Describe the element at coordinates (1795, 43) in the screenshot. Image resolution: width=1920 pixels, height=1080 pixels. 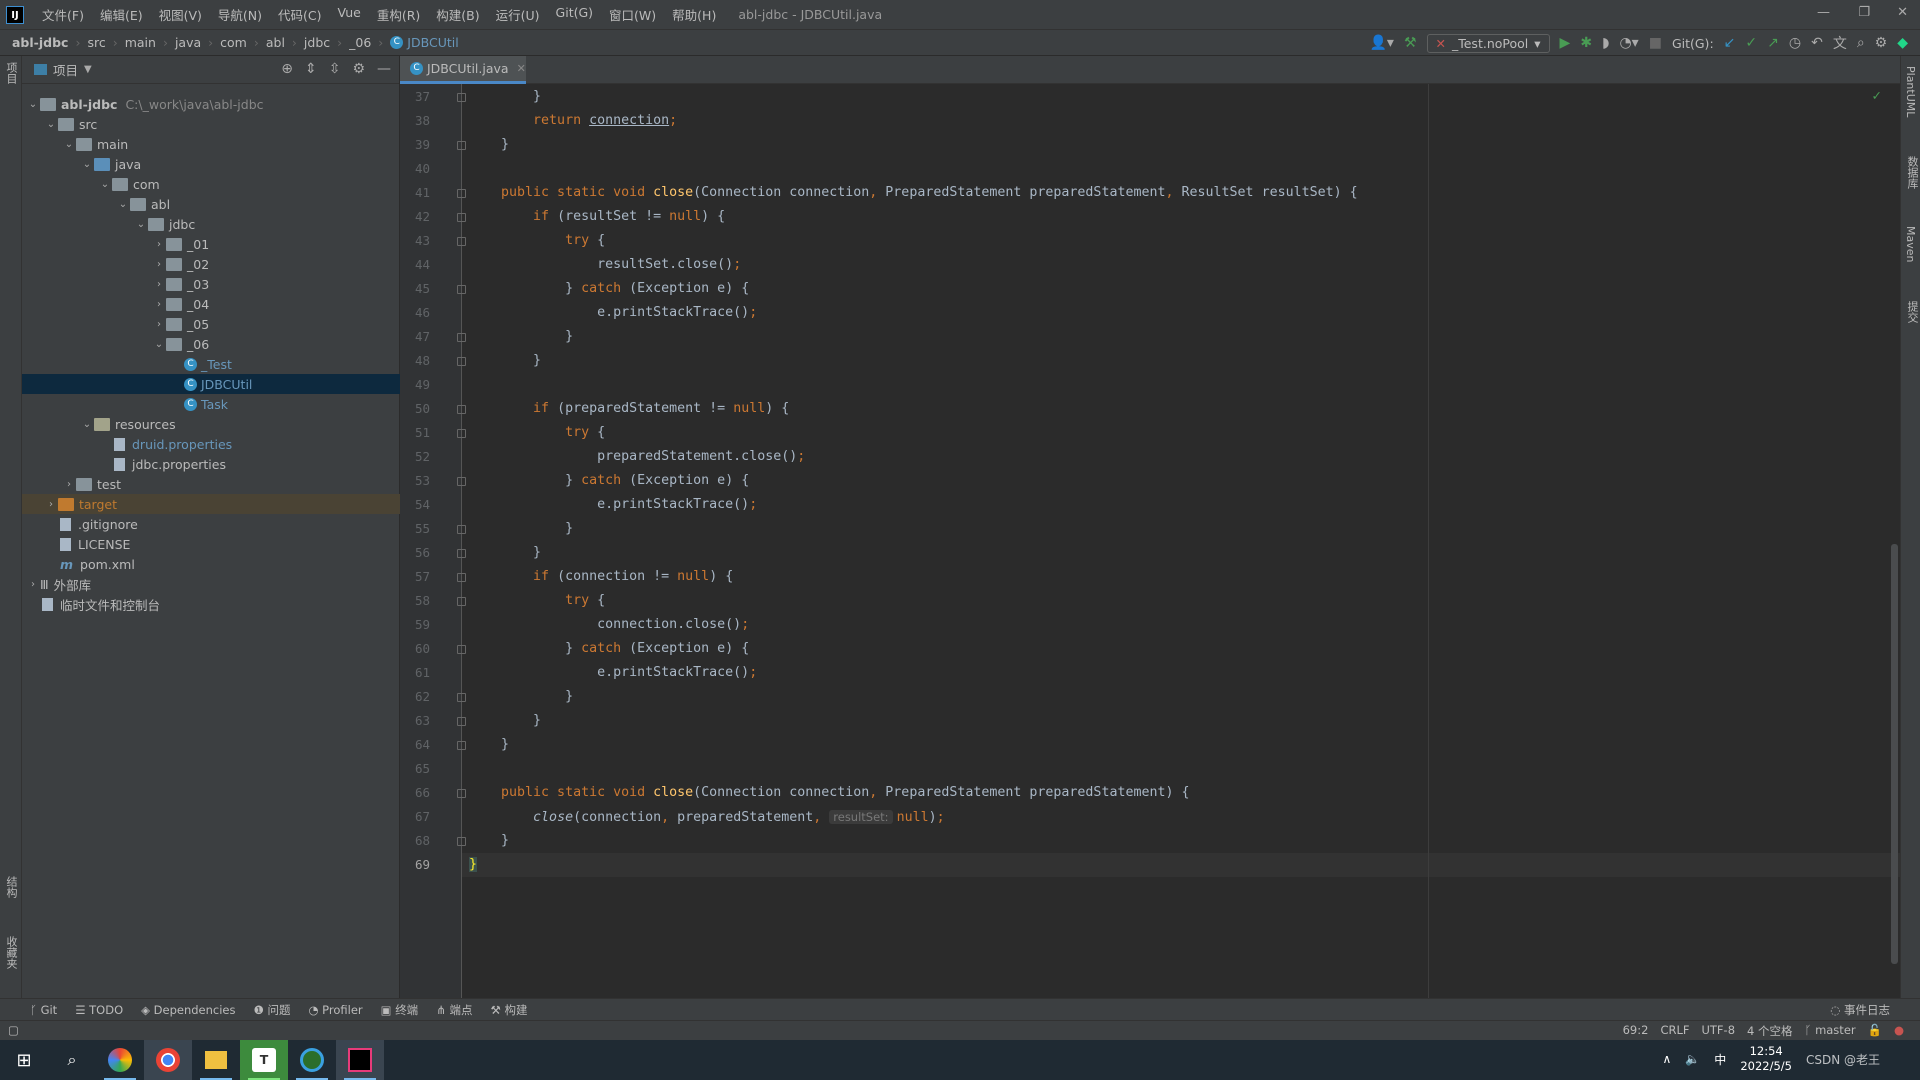
I see `history-icon: ◷` at that location.